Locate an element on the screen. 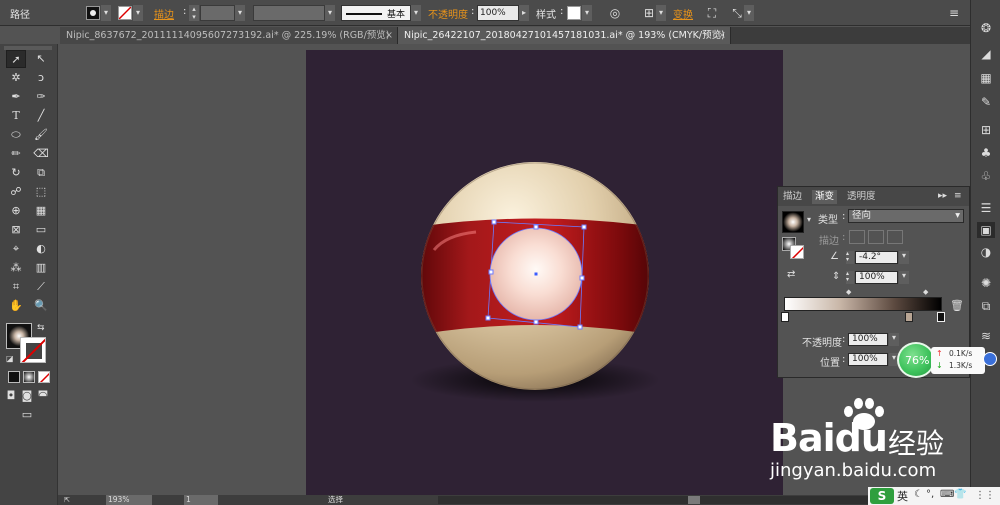  transform-link: 变换 is located at coordinates (683, 13).